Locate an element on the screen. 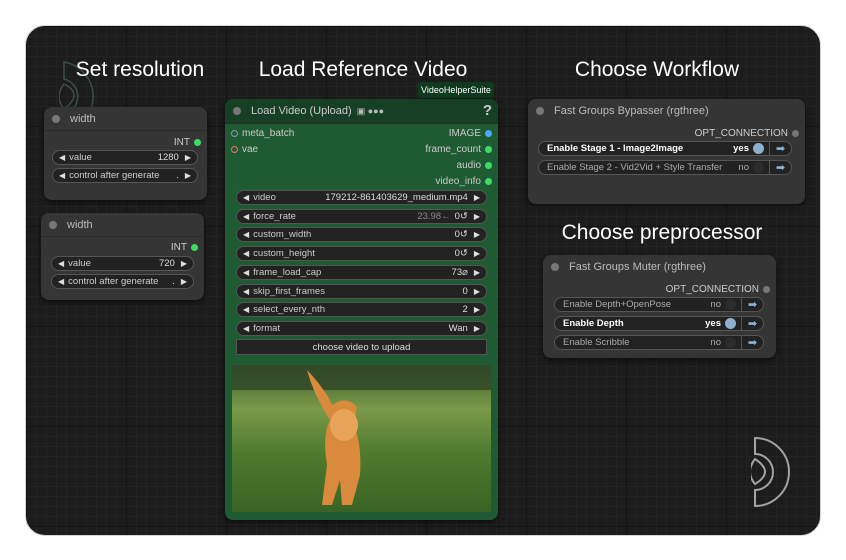  toggle-label: Enable Stage 1 - Image2Image is located at coordinates (615, 148).